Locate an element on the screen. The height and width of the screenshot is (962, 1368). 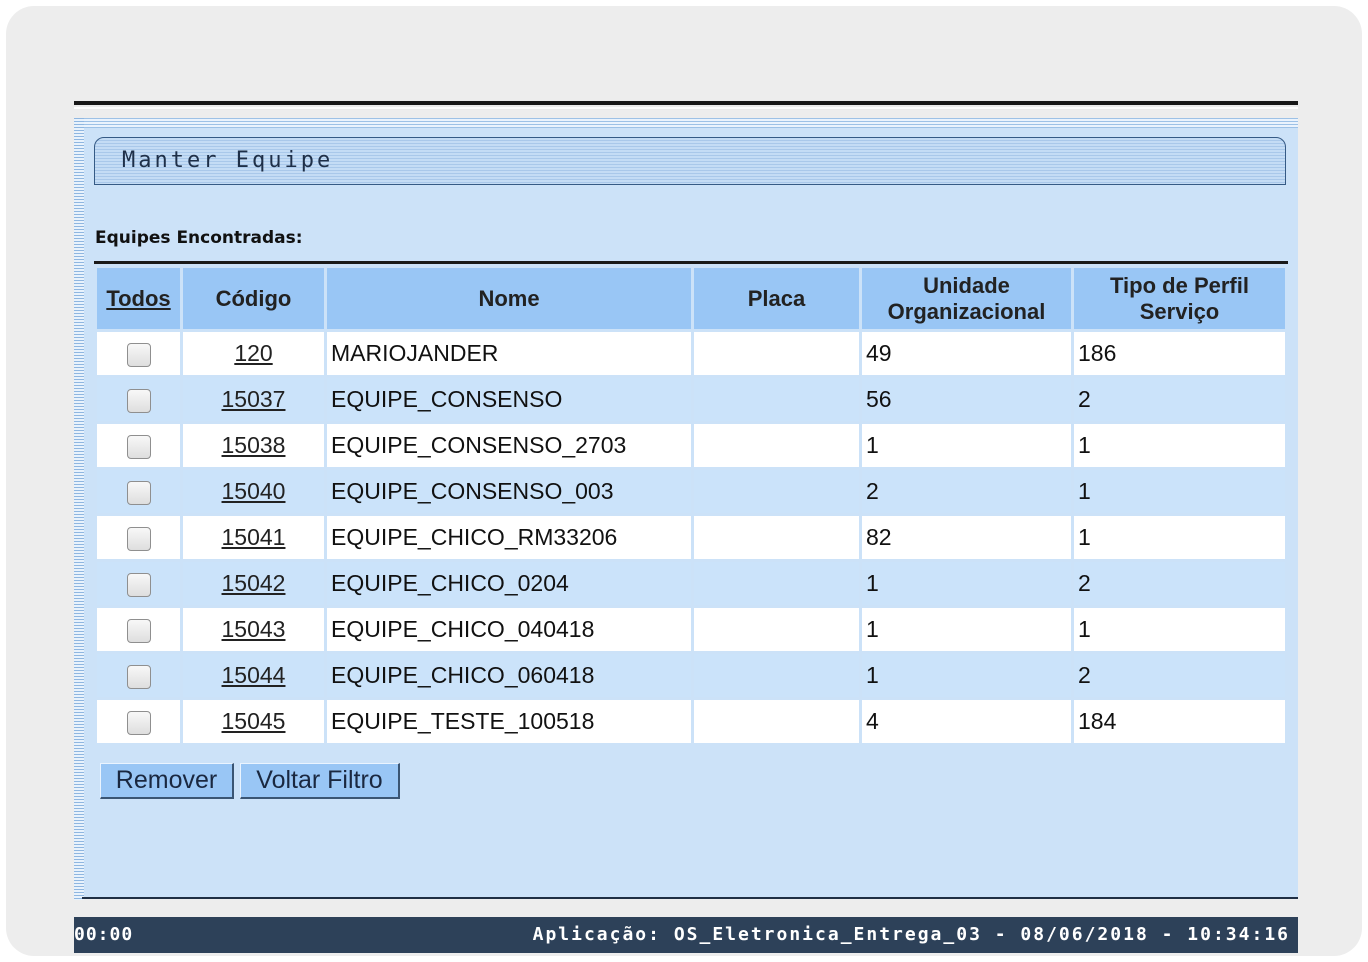
codigo-link: 15043 is located at coordinates (254, 629).